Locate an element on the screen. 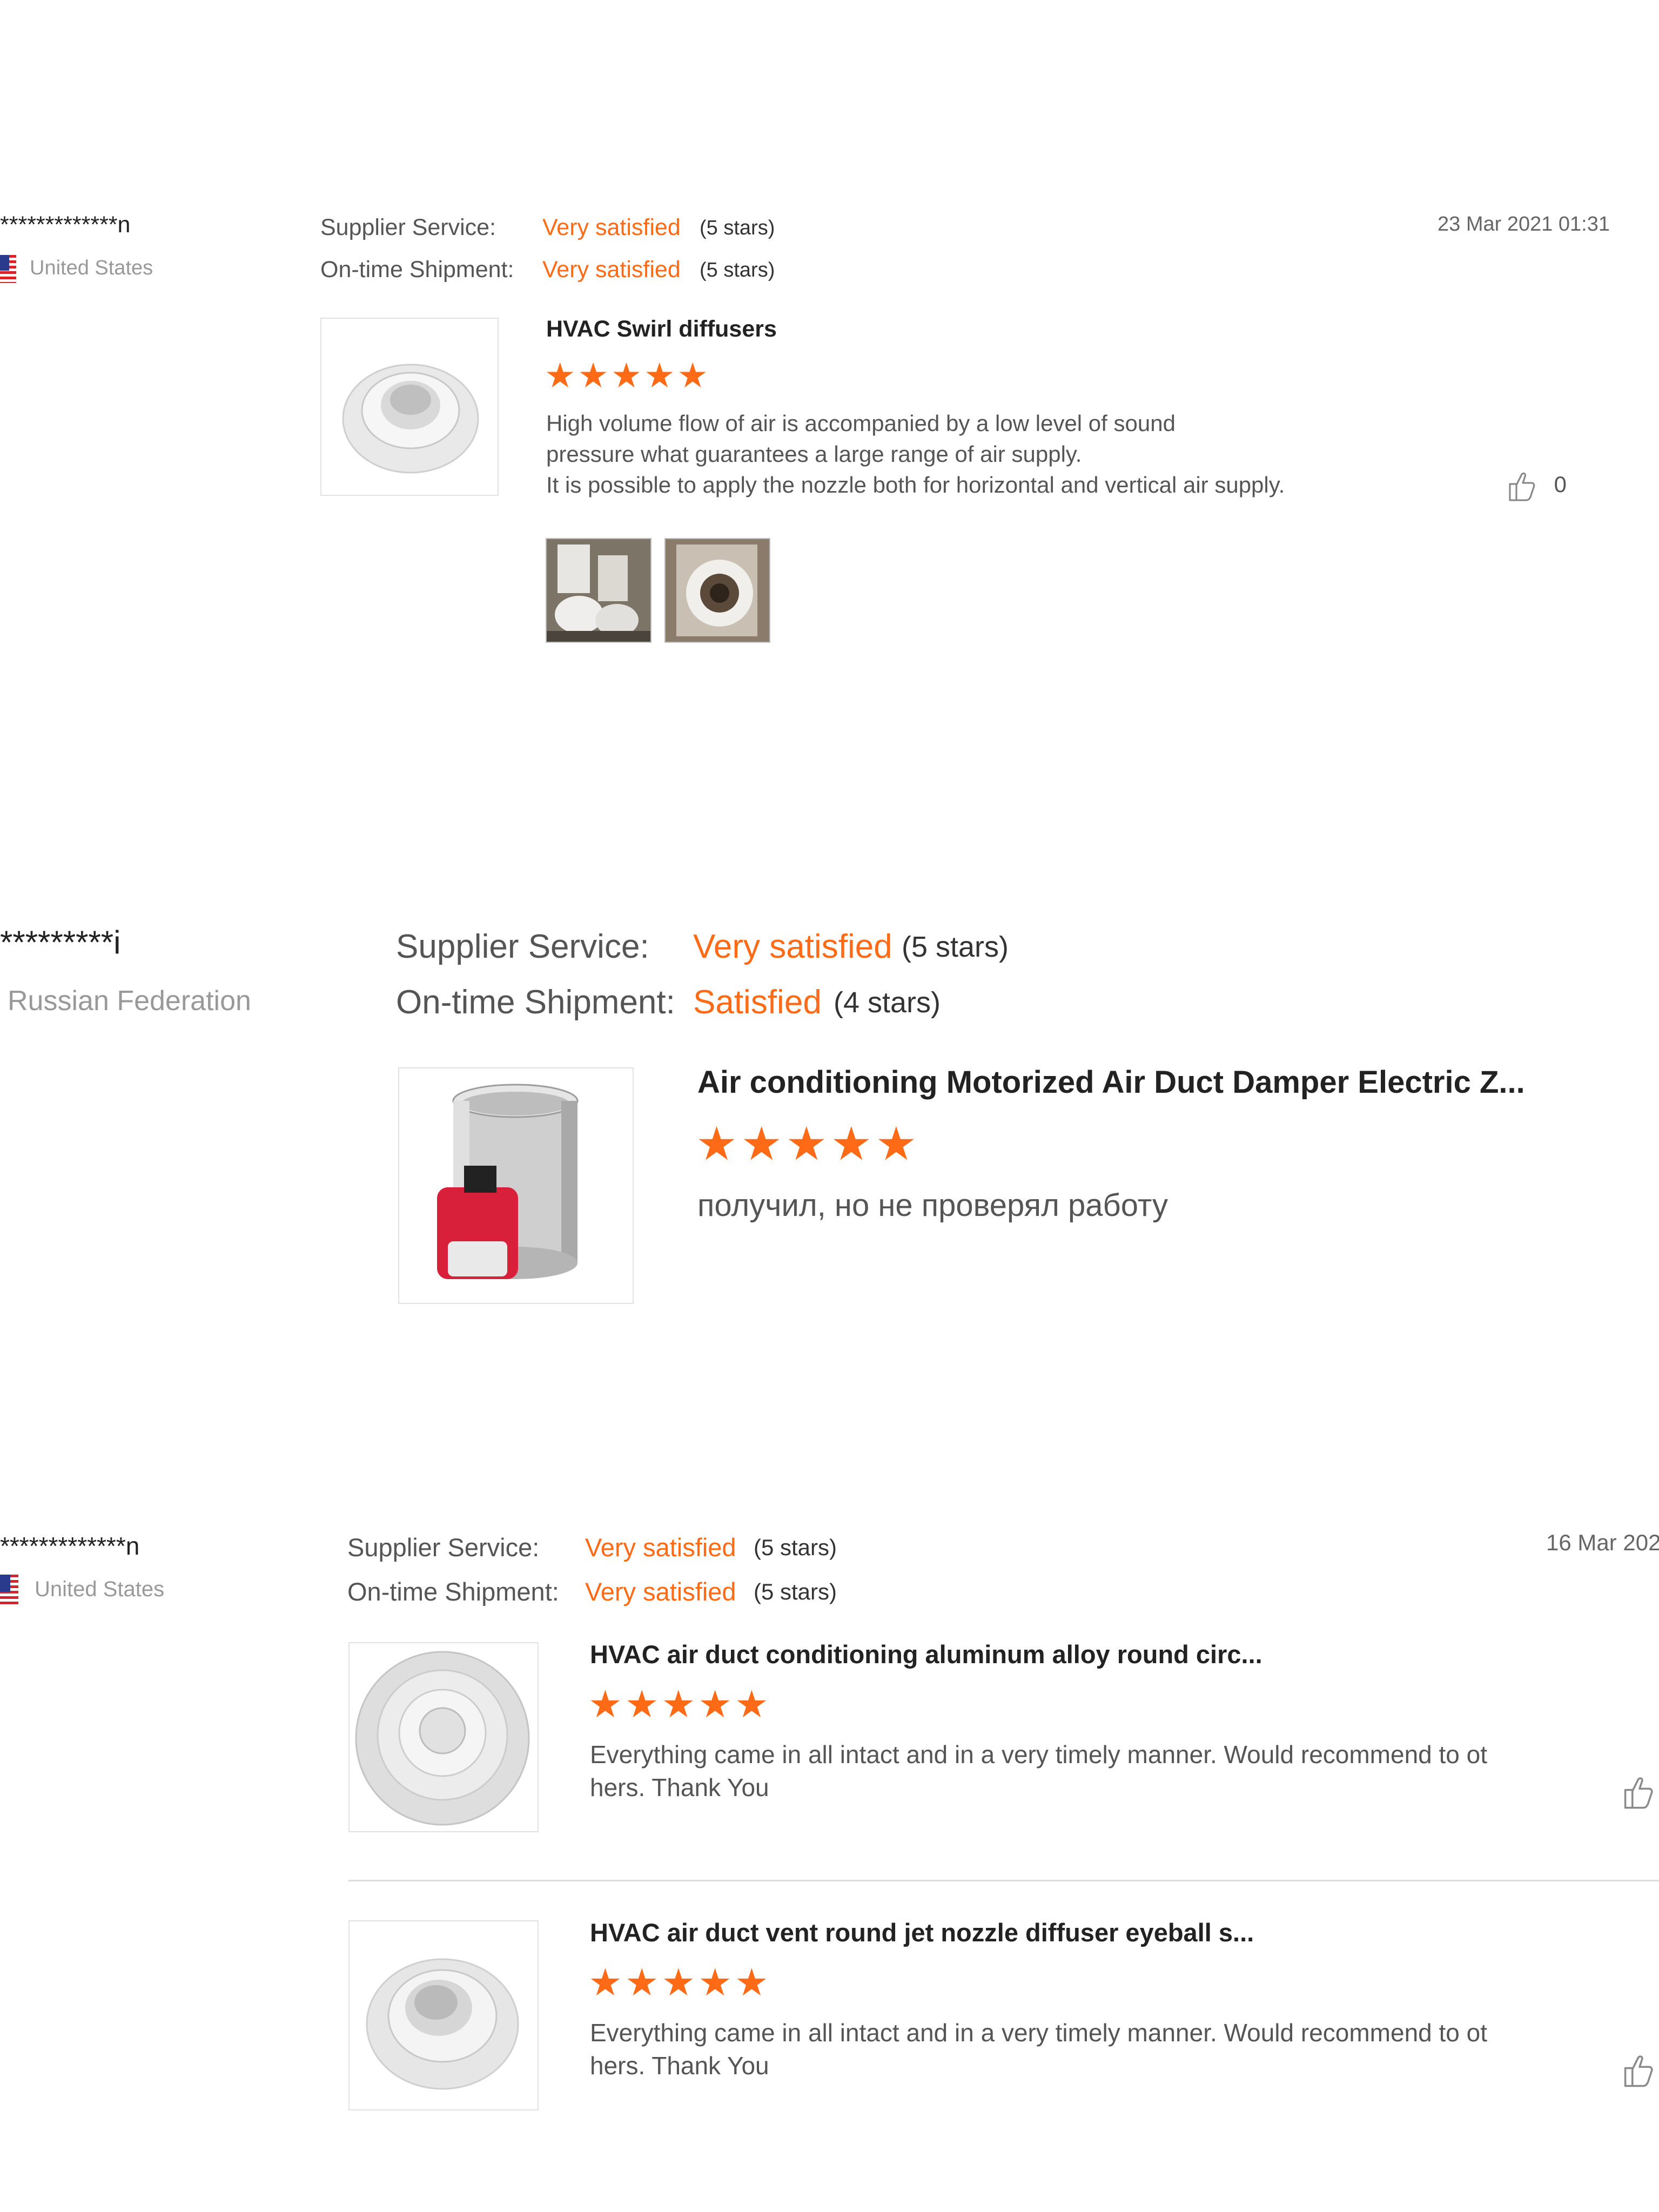  shipment-value: Very satisfied is located at coordinates (660, 1591).